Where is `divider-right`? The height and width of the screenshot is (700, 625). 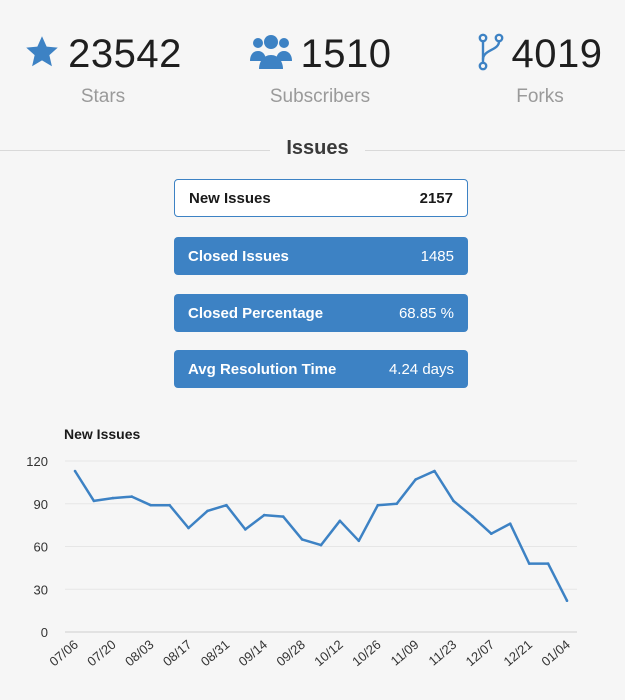
divider-right is located at coordinates (495, 150).